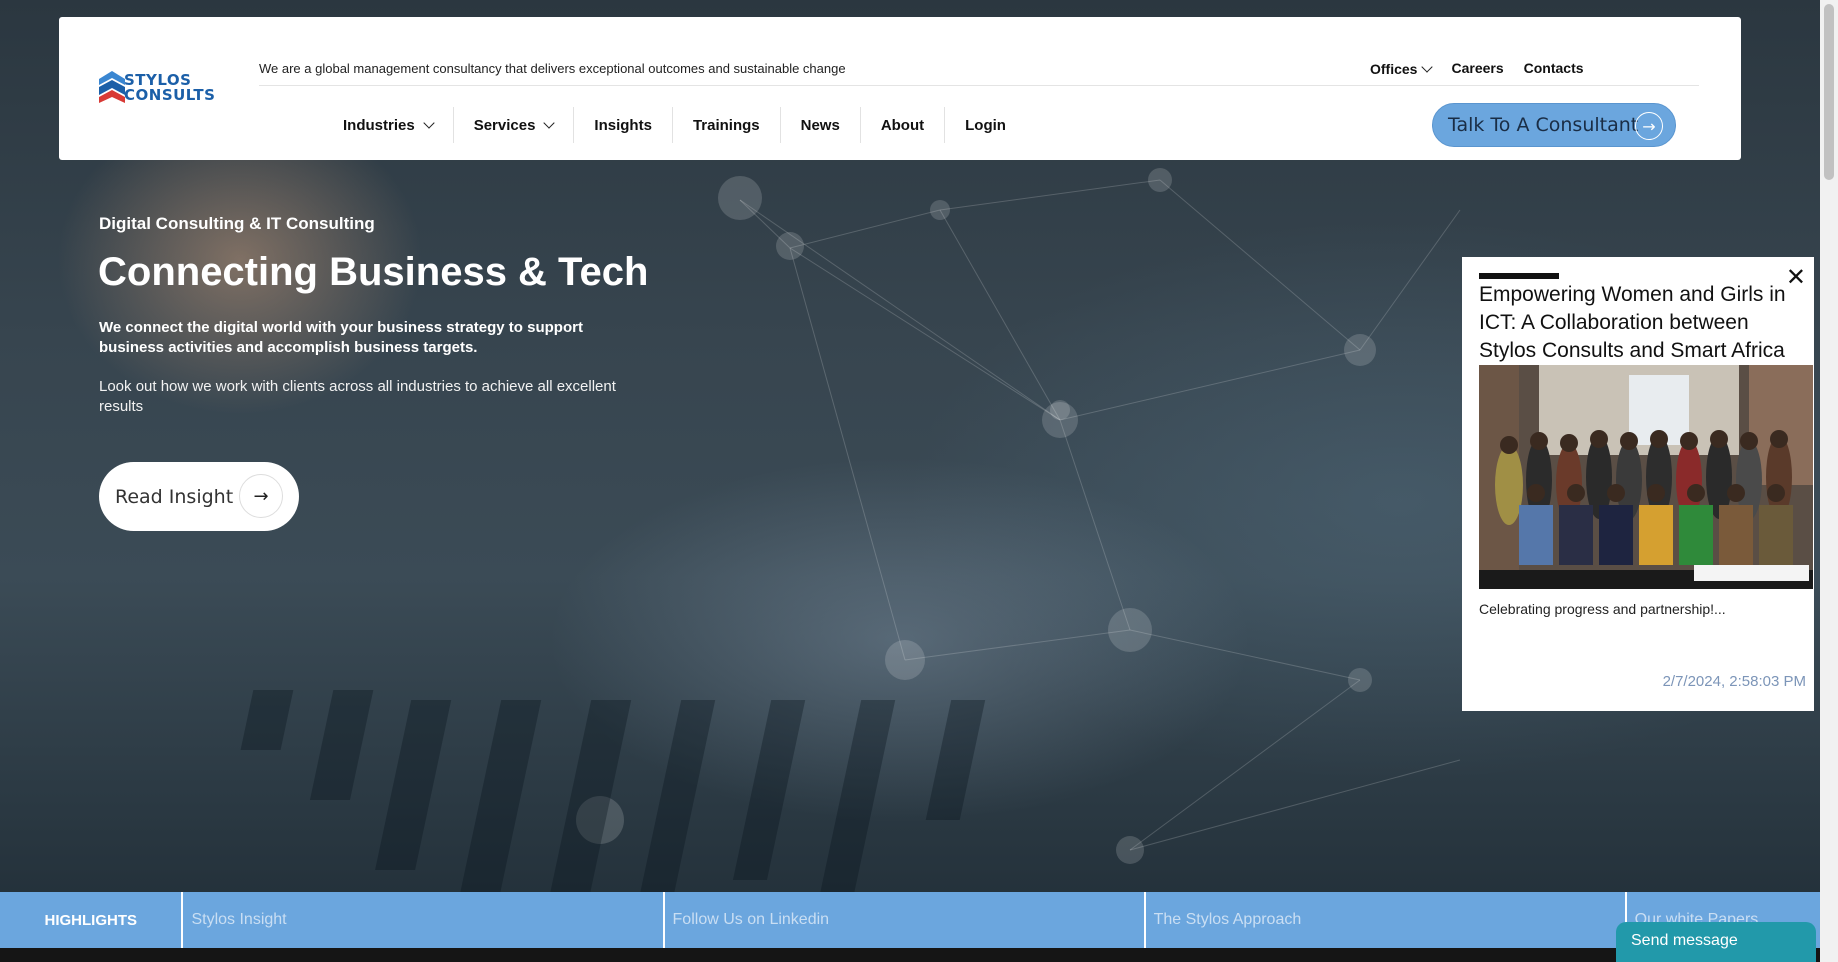 The image size is (1838, 962). I want to click on popup-group-photo, so click(1646, 477).